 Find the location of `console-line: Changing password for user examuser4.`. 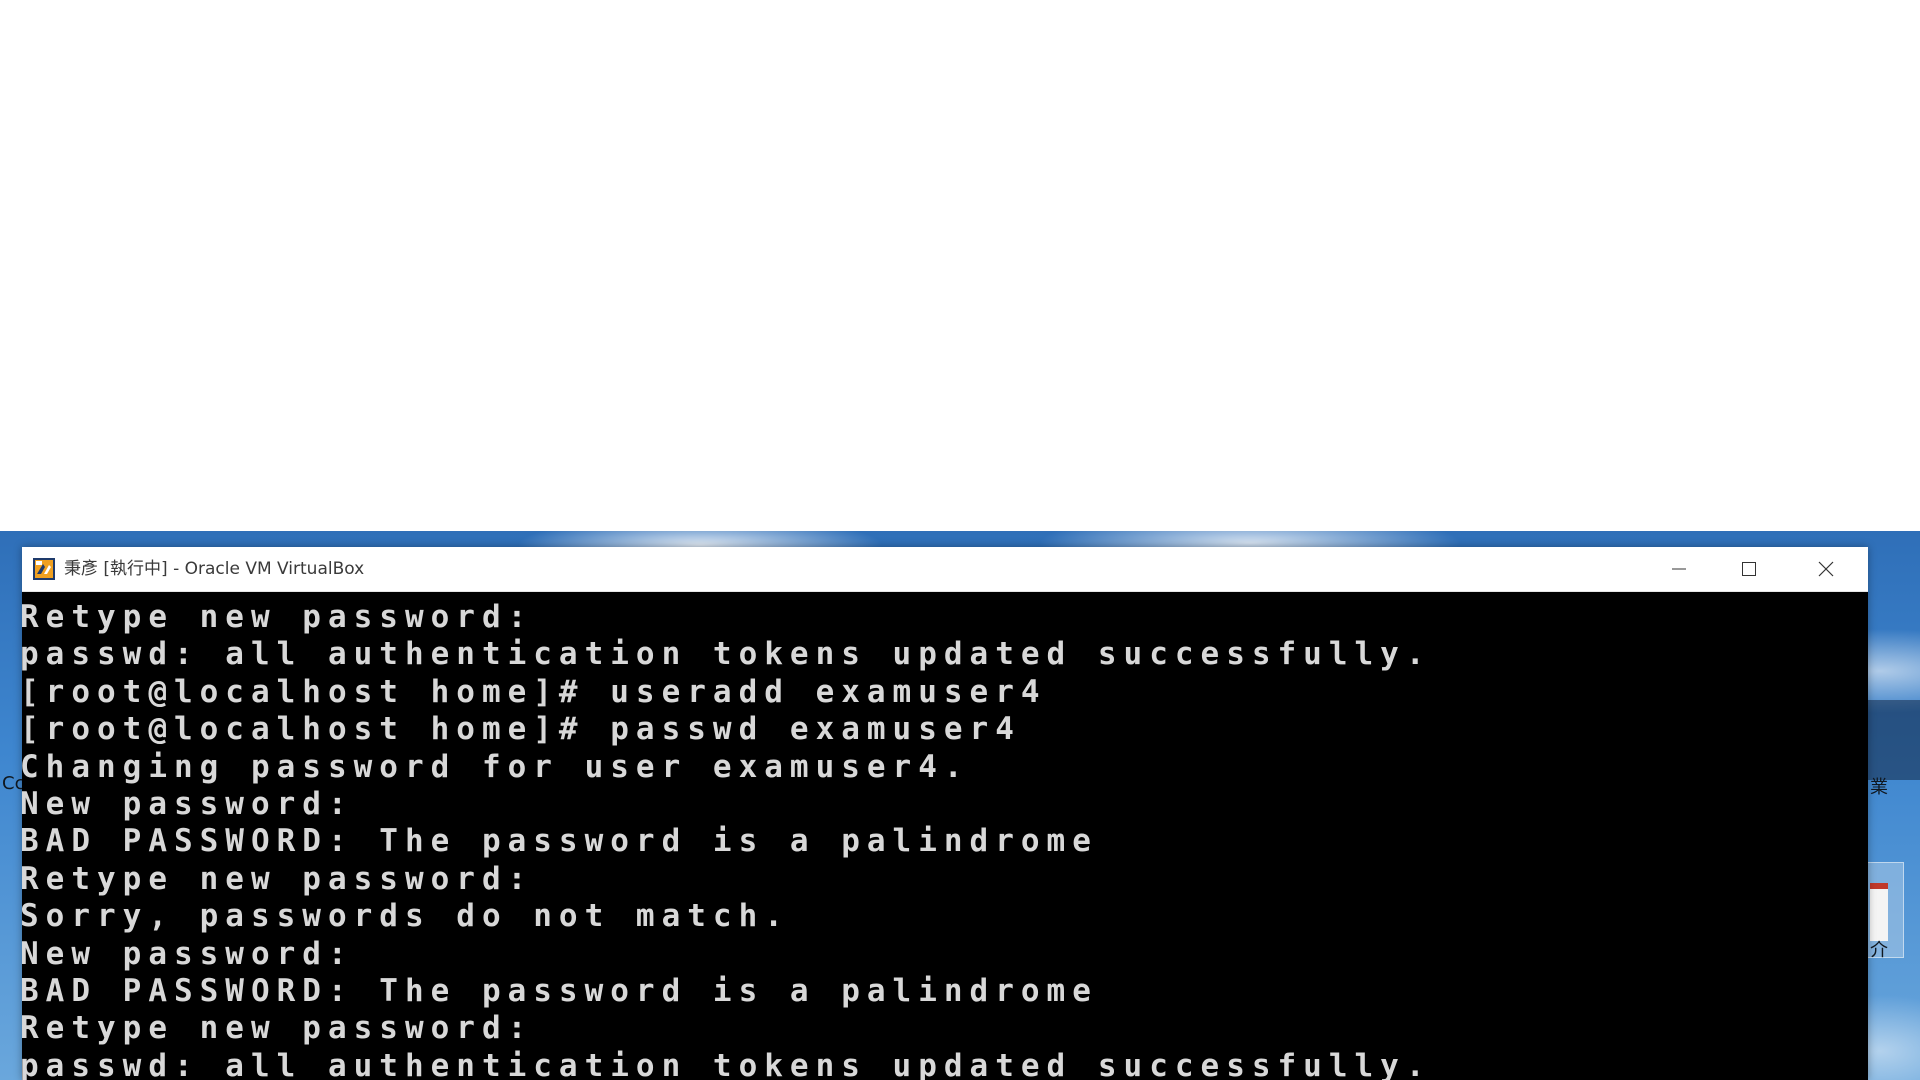

console-line: Changing password for user examuser4. is located at coordinates (496, 767).